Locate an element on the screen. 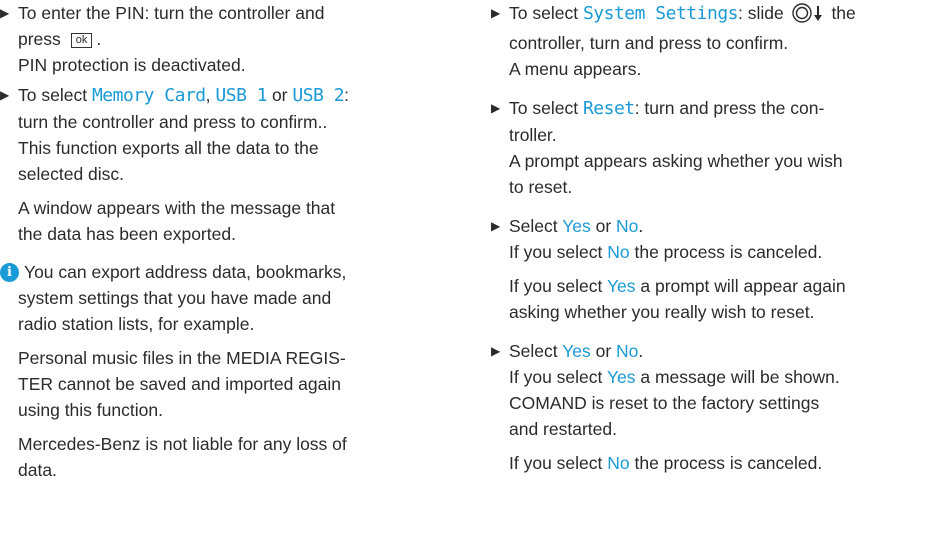 This screenshot has width=951, height=538. option-memory-card: Memory Card is located at coordinates (148, 95).